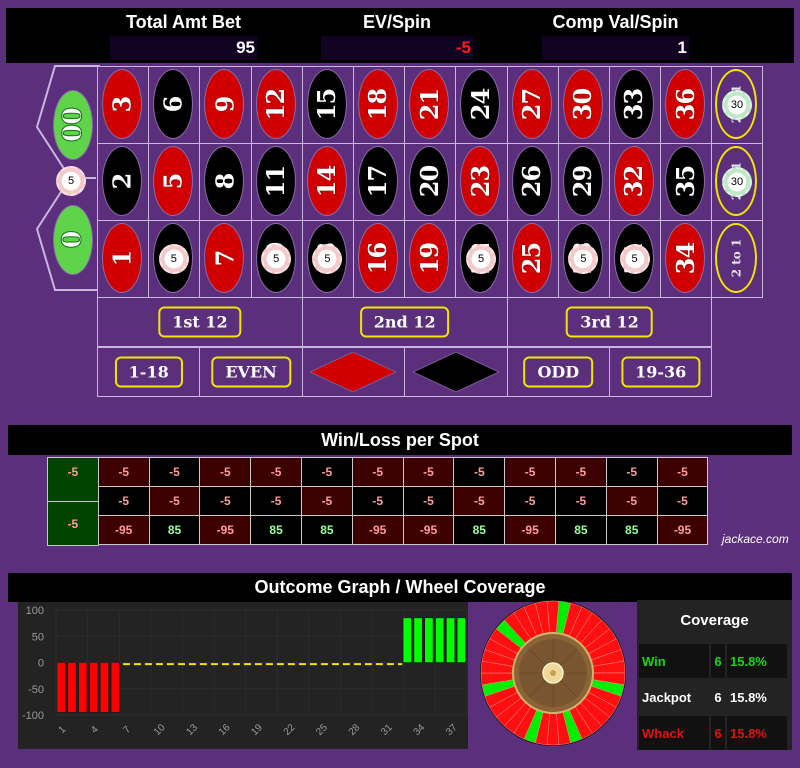 This screenshot has height=768, width=800. I want to click on dozen-bet-1: 1st 12, so click(200, 322).